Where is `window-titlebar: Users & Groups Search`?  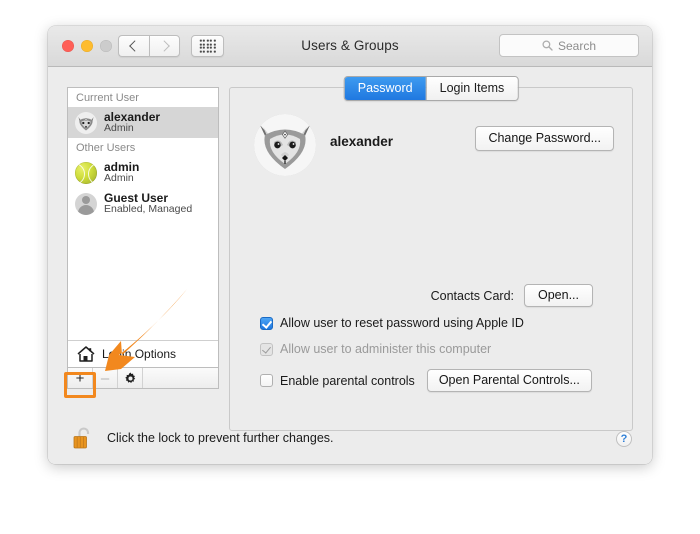 window-titlebar: Users & Groups Search is located at coordinates (350, 46).